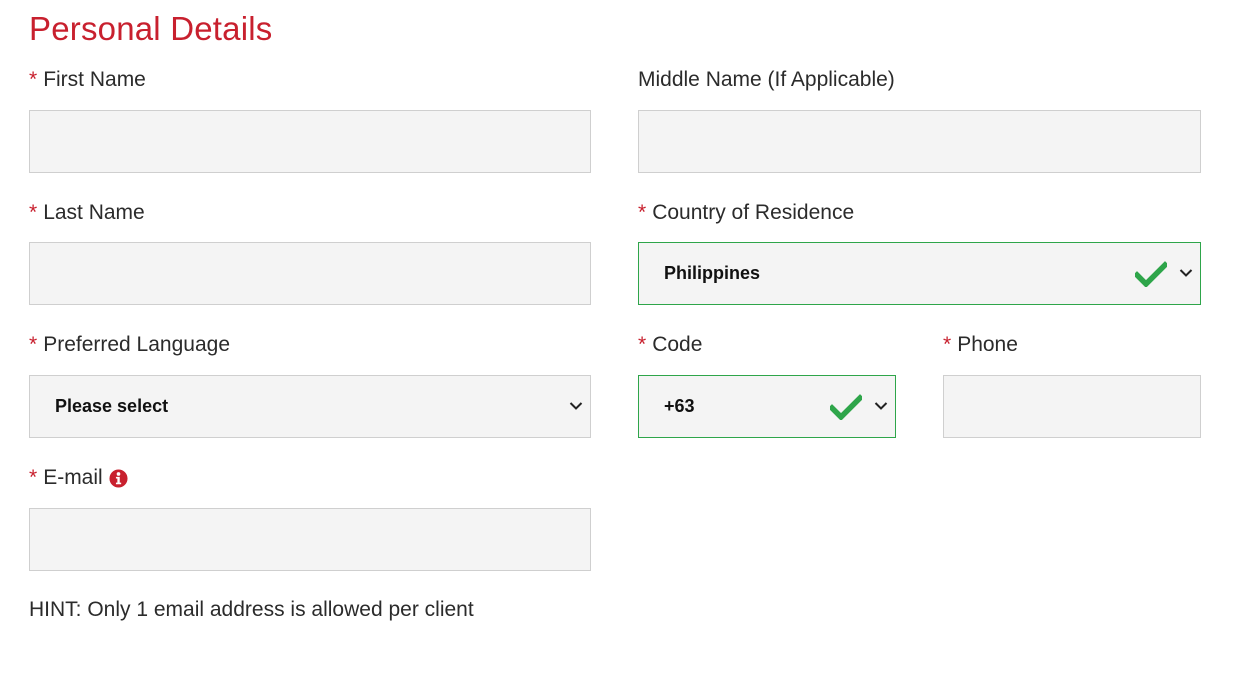 This screenshot has width=1240, height=676. What do you see at coordinates (310, 141) in the screenshot?
I see `first-name-input` at bounding box center [310, 141].